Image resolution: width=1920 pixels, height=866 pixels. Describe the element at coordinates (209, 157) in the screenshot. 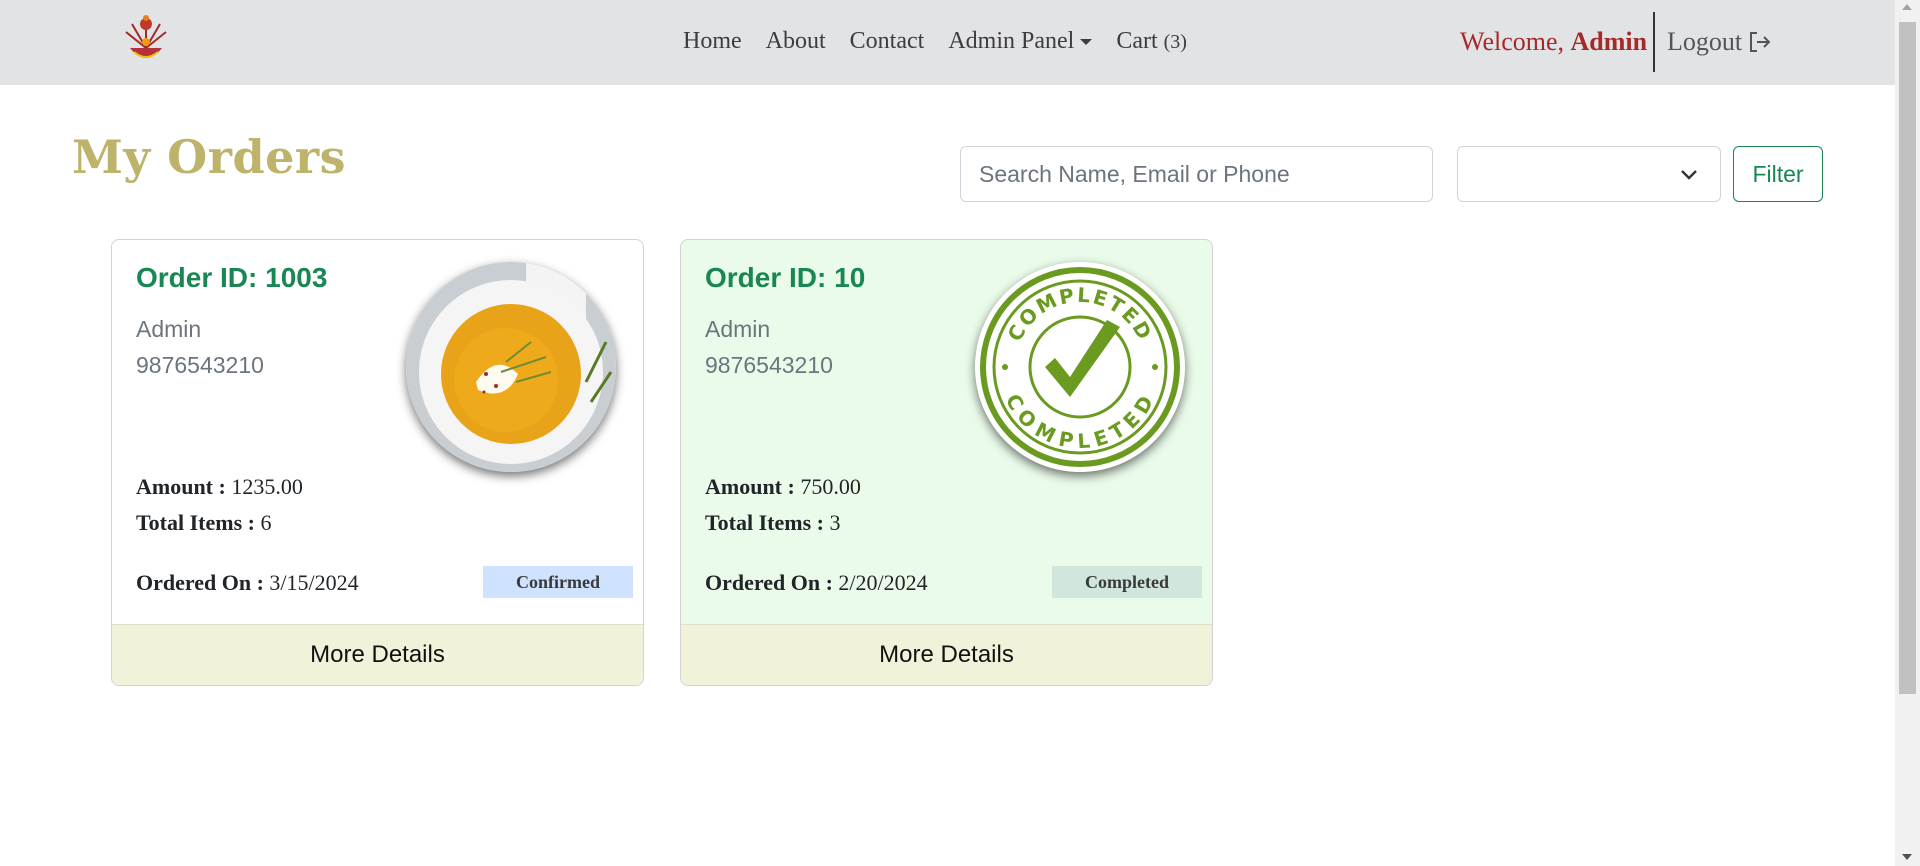

I see `page-title: My Orders` at that location.